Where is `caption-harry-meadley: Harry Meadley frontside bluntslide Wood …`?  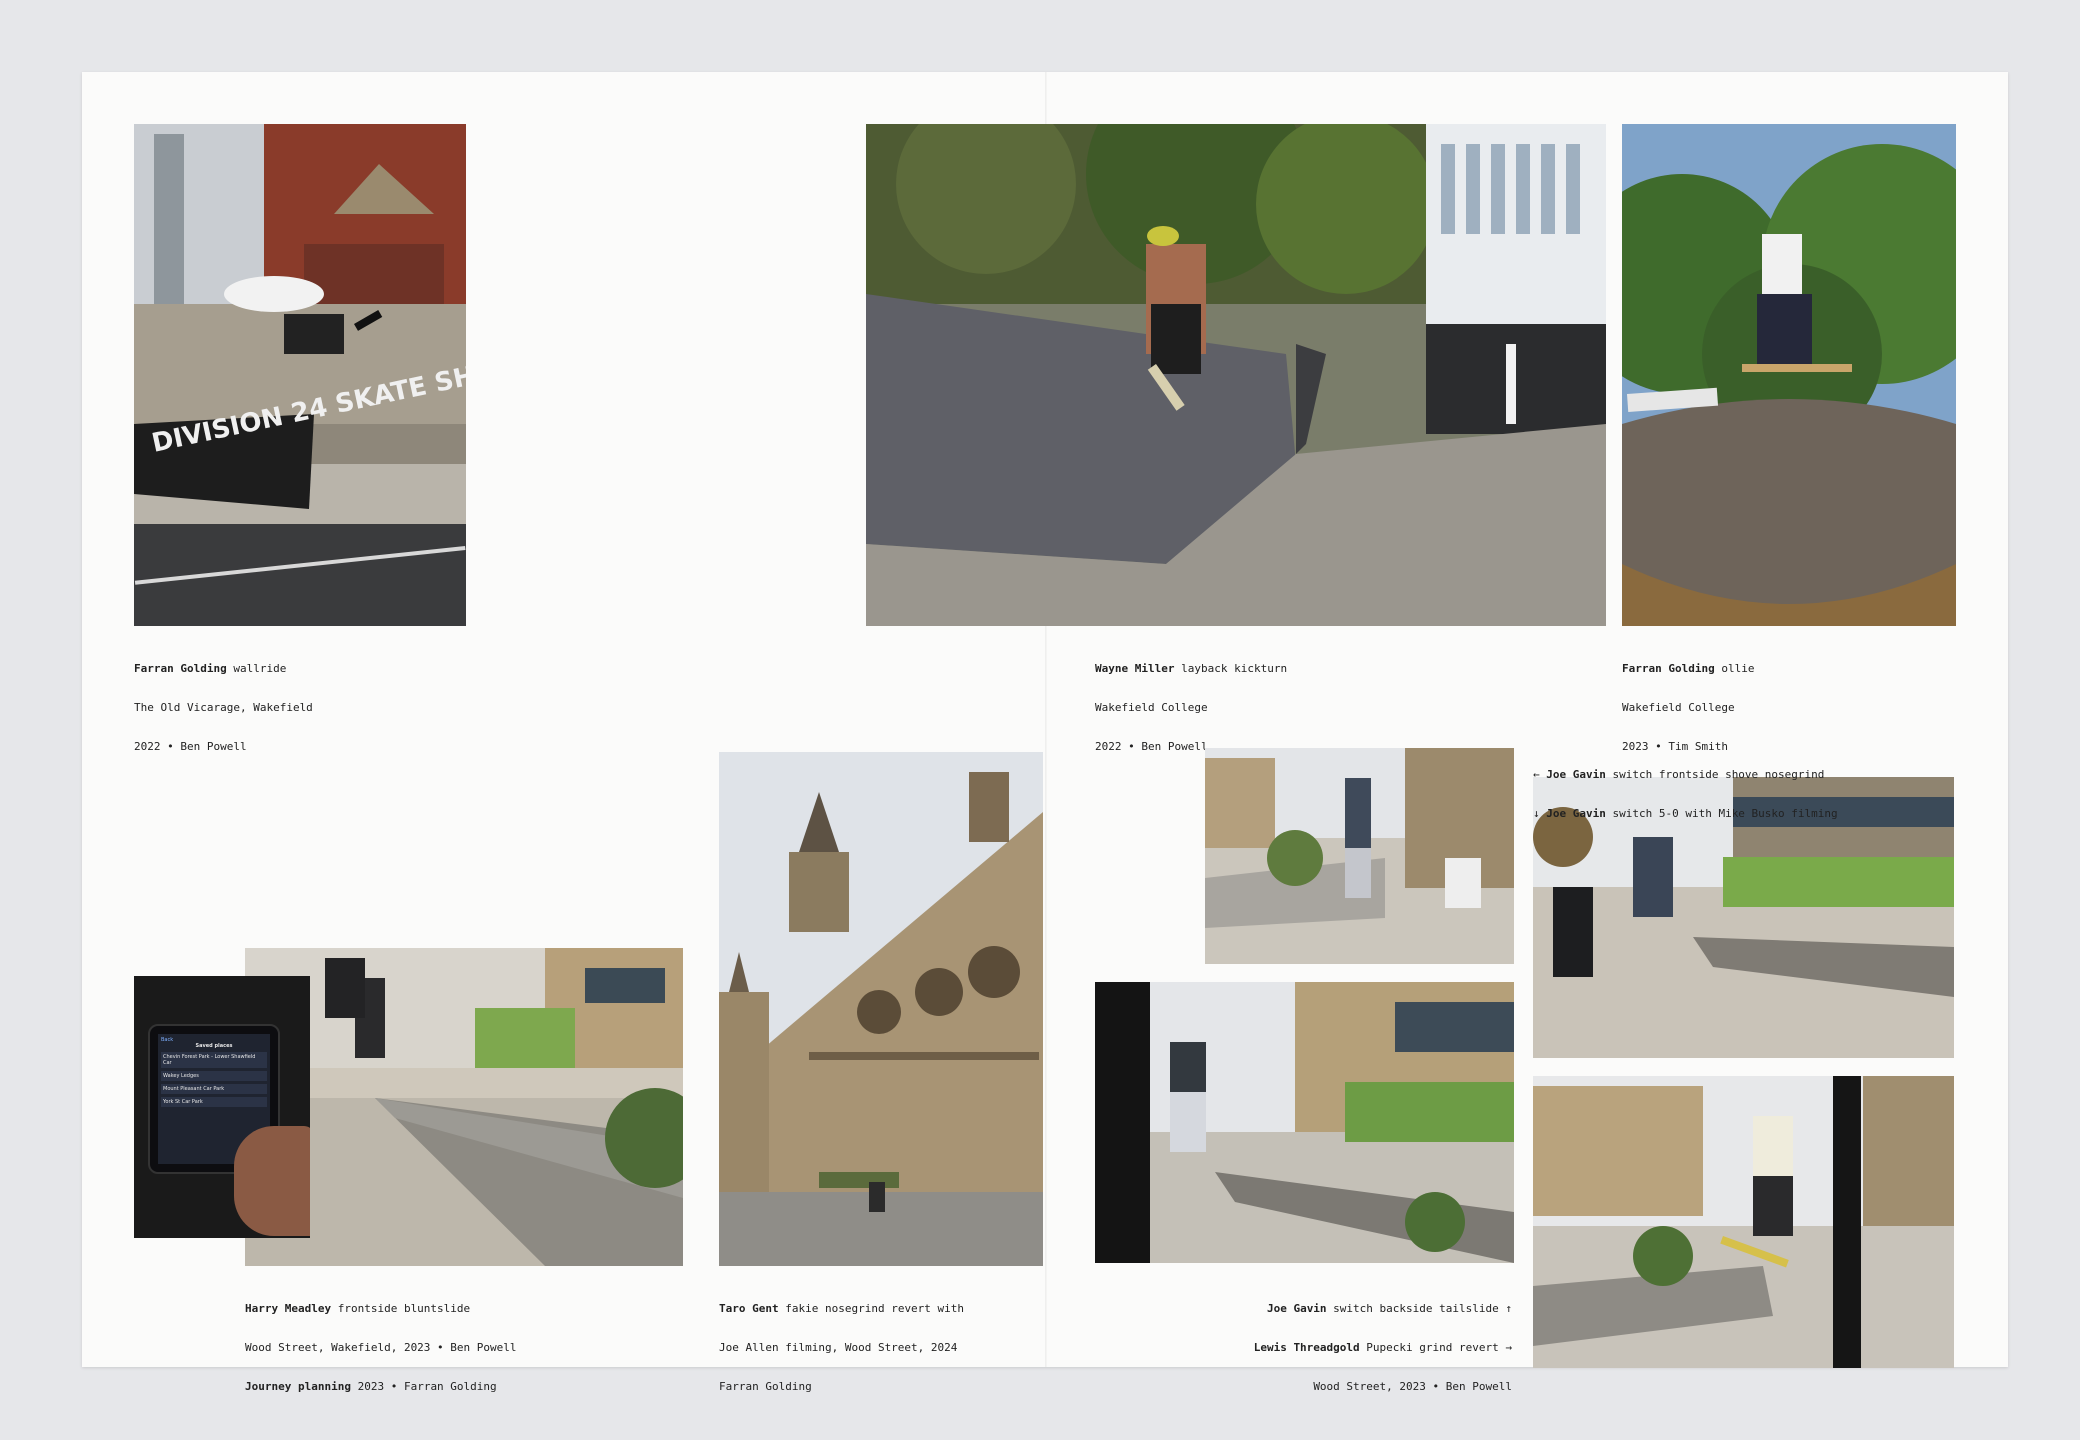
caption-harry-meadley: Harry Meadley frontside bluntslide Wood … is located at coordinates (381, 1341).